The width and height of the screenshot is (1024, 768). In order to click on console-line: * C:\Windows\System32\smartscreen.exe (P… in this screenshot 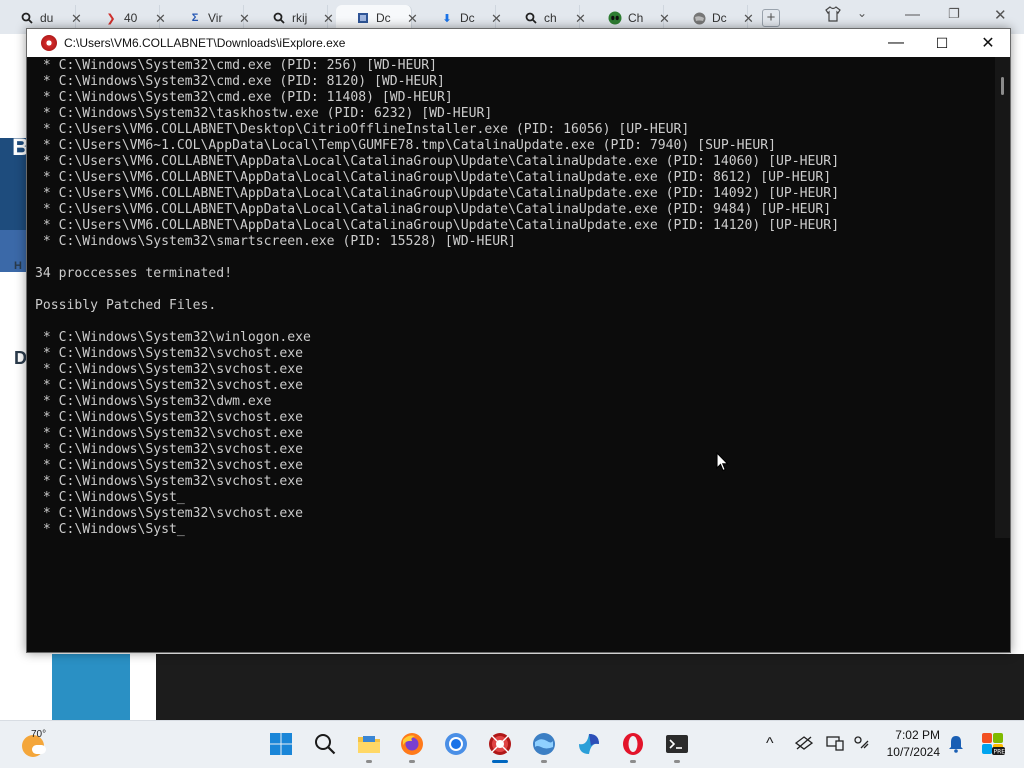, I will do `click(275, 241)`.